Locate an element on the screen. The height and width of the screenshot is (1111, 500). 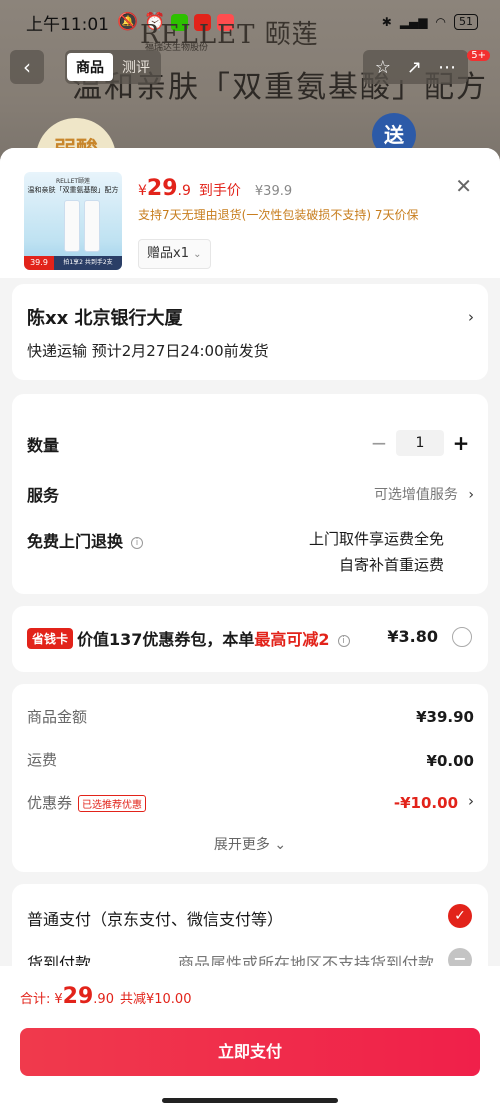
gift-selector: 赠品x1 ⌄ is located at coordinates (174, 254).